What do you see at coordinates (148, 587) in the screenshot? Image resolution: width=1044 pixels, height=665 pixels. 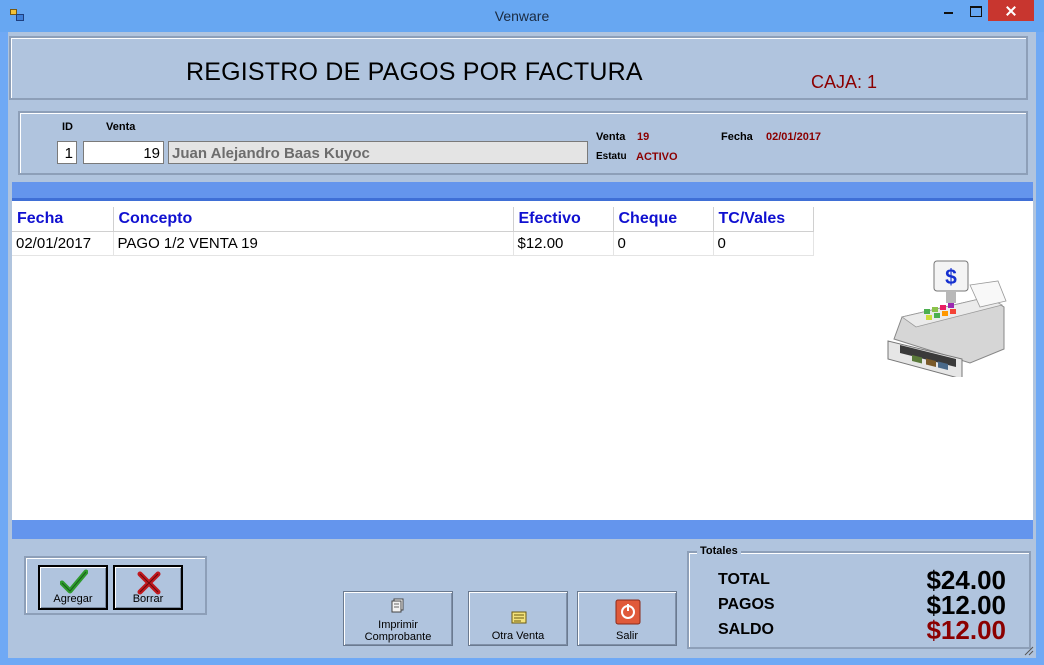 I see `borrar-button: Borrar` at bounding box center [148, 587].